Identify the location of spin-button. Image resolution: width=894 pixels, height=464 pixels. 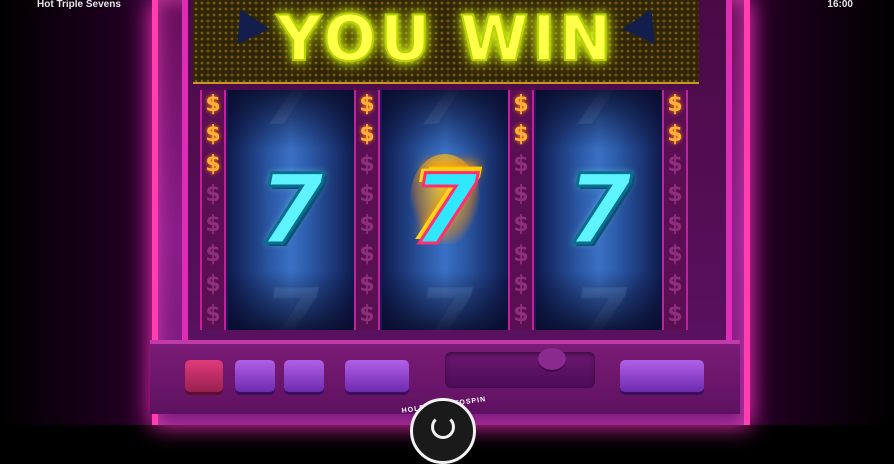
(443, 431).